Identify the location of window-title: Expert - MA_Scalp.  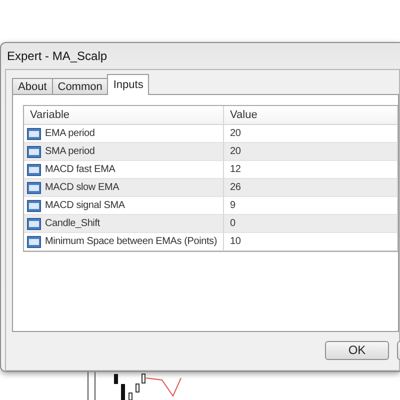
(57, 56).